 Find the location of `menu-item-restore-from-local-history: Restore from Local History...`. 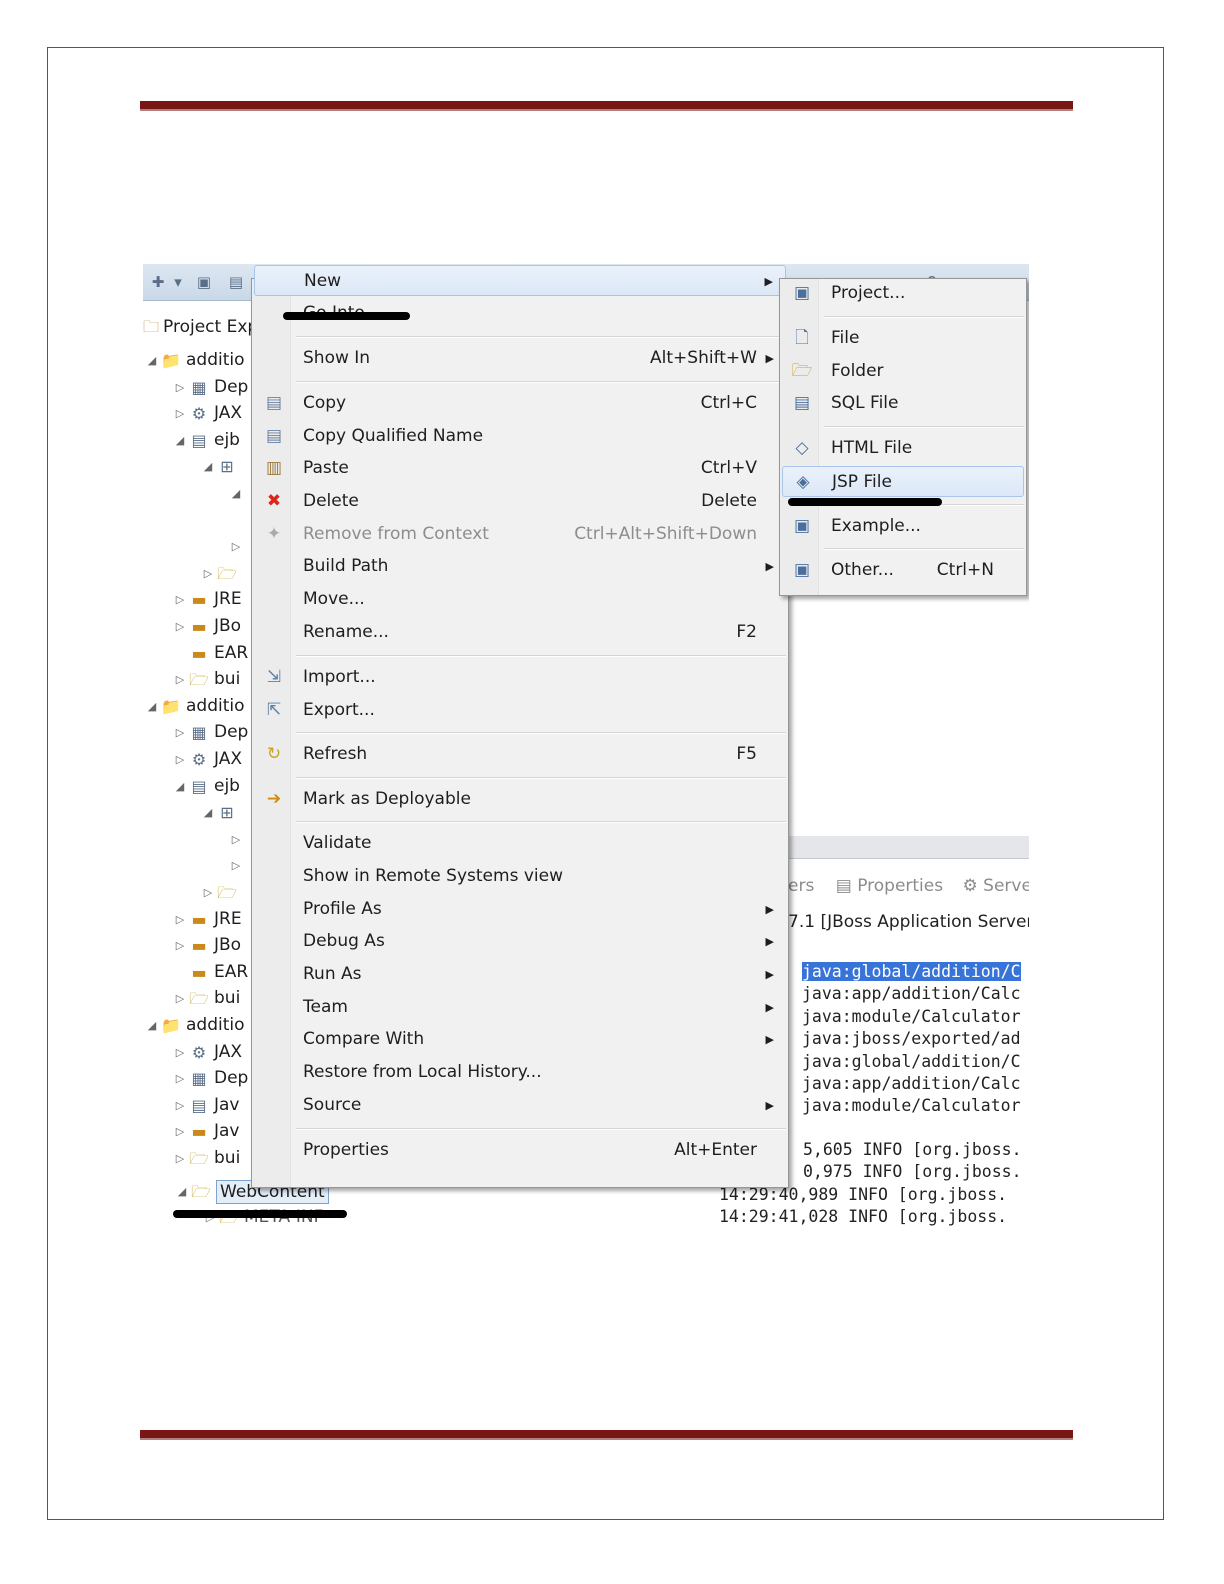

menu-item-restore-from-local-history: Restore from Local History... is located at coordinates (520, 1072).